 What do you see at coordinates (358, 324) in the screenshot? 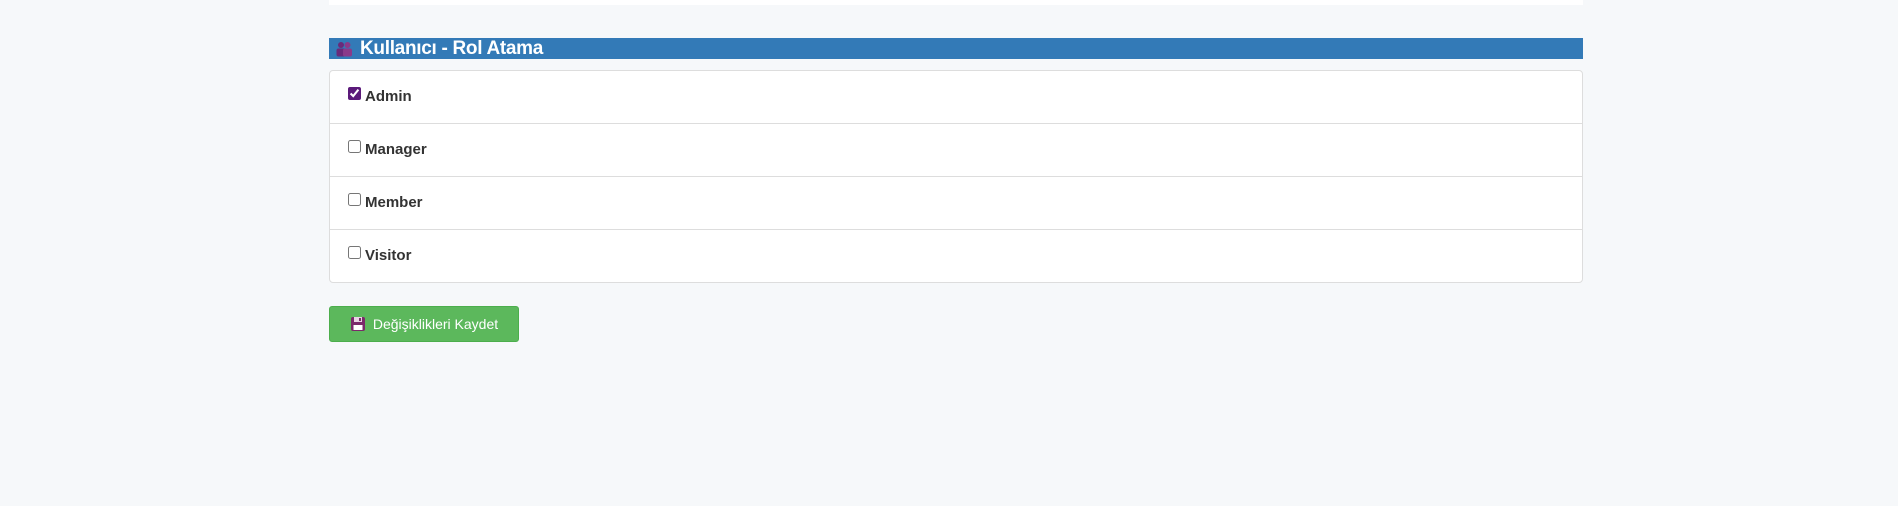
I see `floppy-disk-icon` at bounding box center [358, 324].